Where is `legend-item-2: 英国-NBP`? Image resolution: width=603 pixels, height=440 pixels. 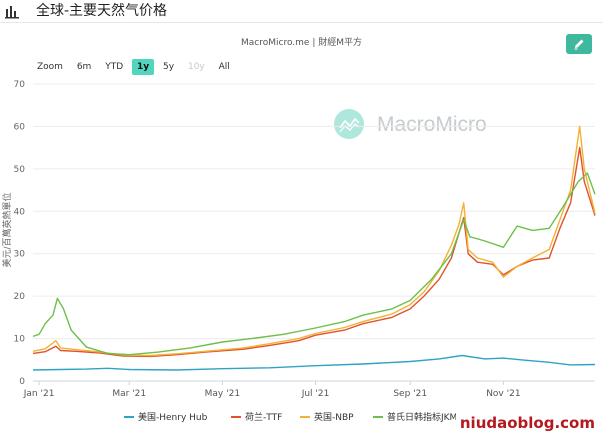
legend-item-2: 英国-NBP is located at coordinates (327, 417).